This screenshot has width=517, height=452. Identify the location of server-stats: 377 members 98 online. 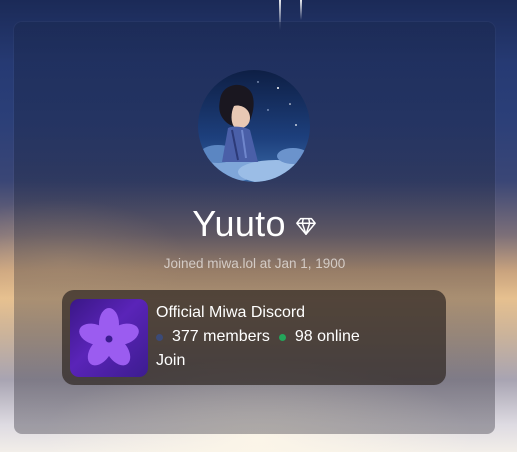
(258, 337).